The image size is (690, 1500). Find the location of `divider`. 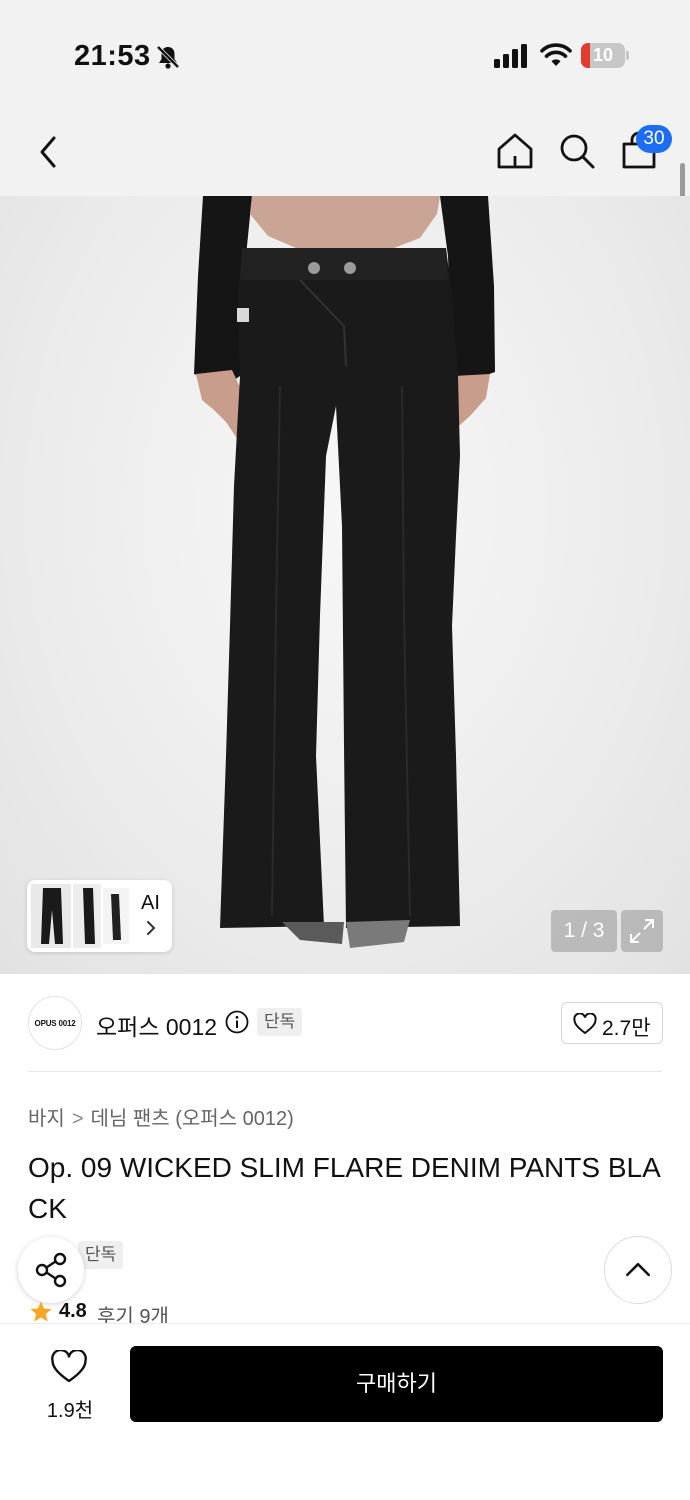

divider is located at coordinates (345, 1071).